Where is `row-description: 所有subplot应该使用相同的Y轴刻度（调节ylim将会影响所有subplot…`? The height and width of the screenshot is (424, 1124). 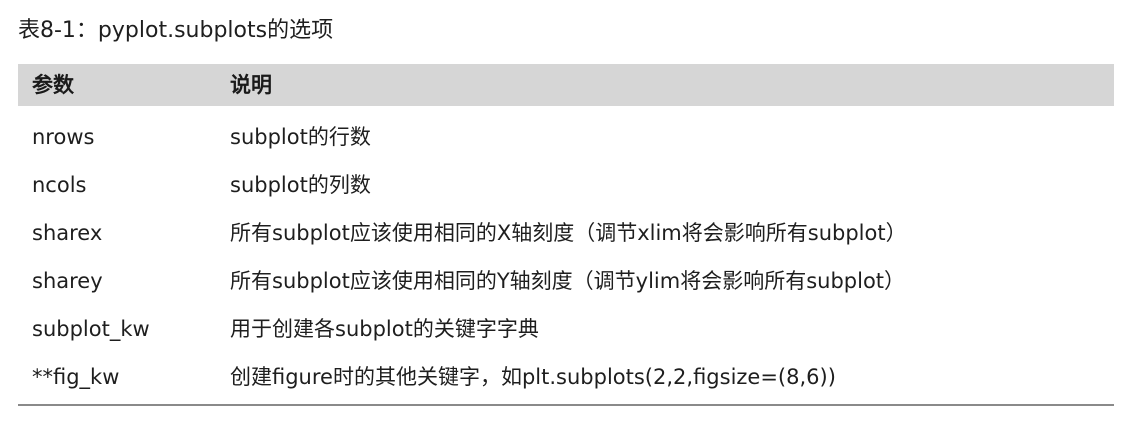
row-description: 所有subplot应该使用相同的Y轴刻度（调节ylim将会影响所有subplot… is located at coordinates (568, 281).